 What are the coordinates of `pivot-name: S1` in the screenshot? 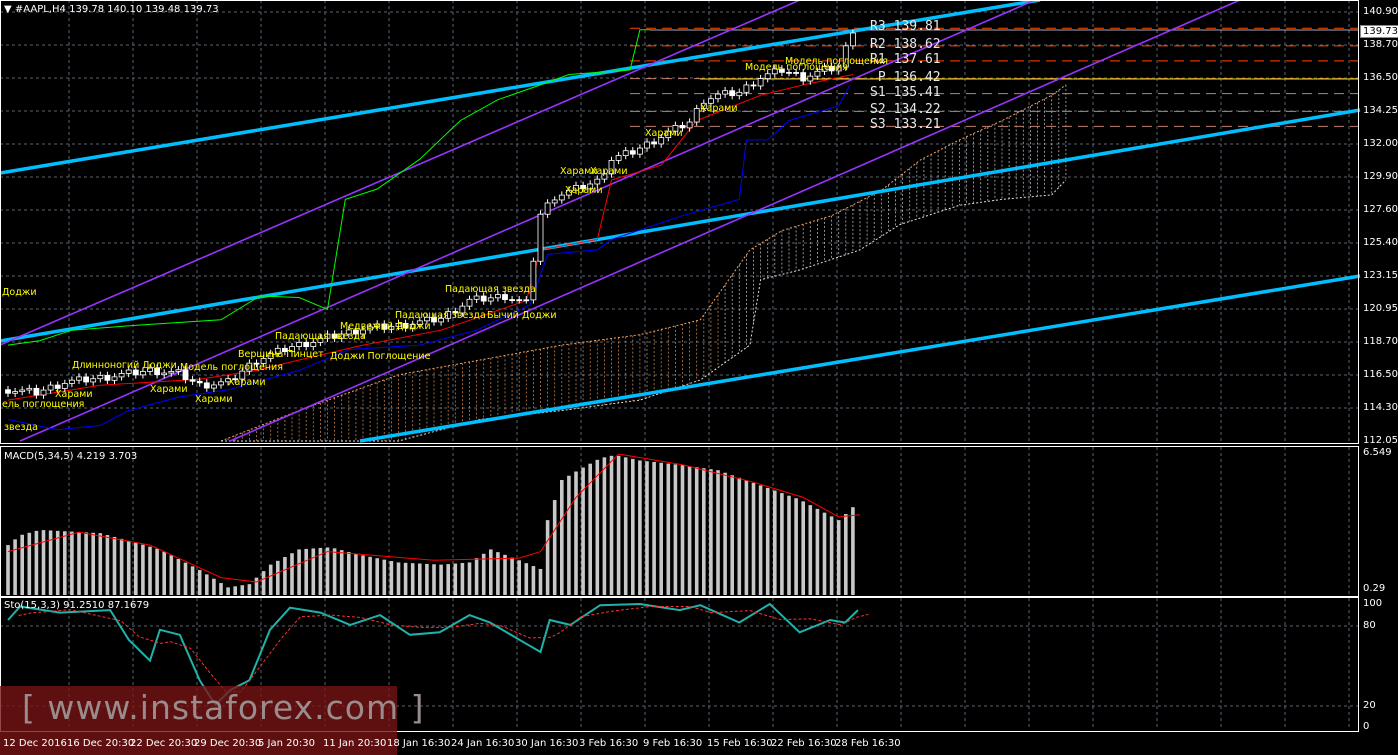 It's located at (878, 92).